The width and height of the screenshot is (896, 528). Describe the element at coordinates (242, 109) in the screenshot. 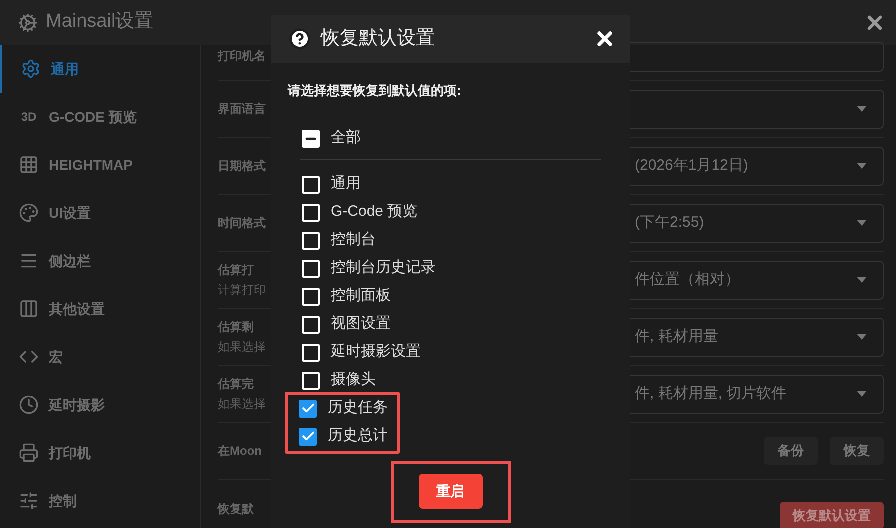

I see `setting-label: 界面语言` at that location.